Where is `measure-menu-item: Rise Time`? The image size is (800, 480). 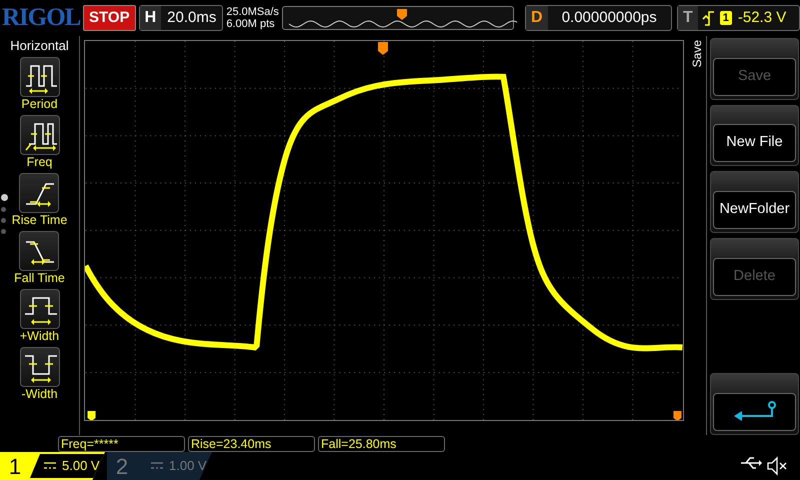 measure-menu-item: Rise Time is located at coordinates (40, 200).